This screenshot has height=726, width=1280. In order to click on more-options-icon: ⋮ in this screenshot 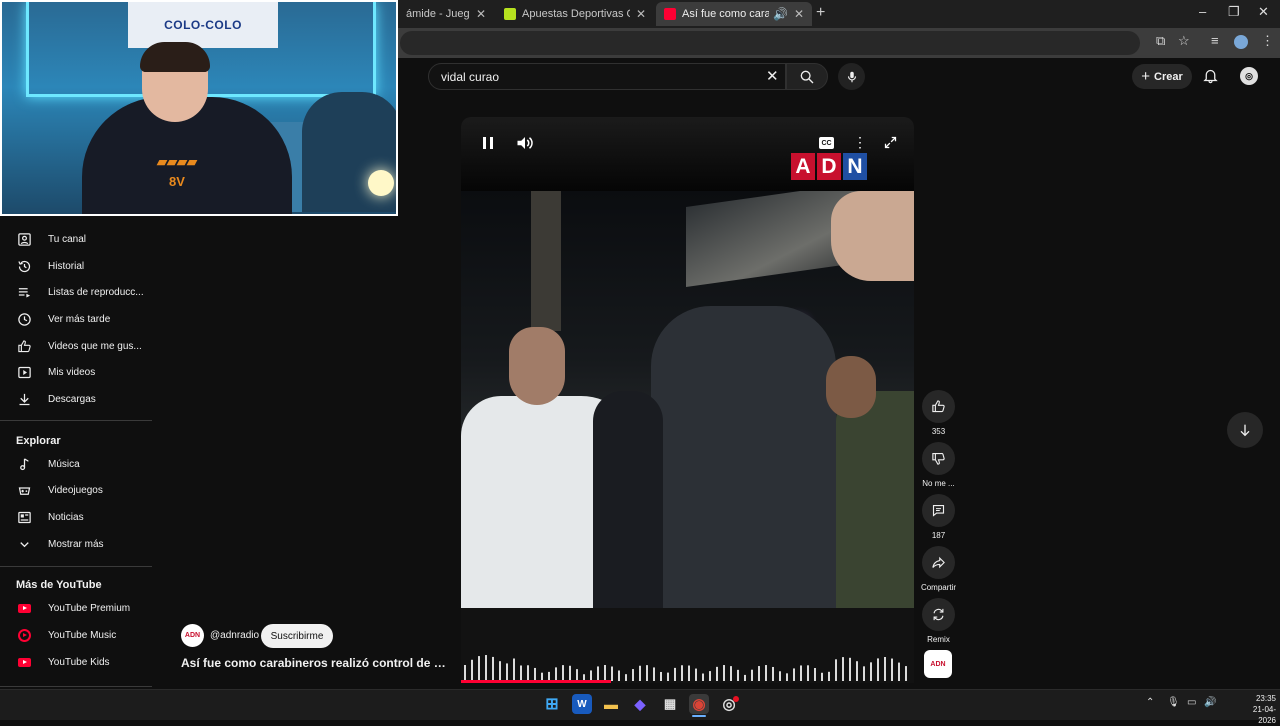, I will do `click(860, 142)`.